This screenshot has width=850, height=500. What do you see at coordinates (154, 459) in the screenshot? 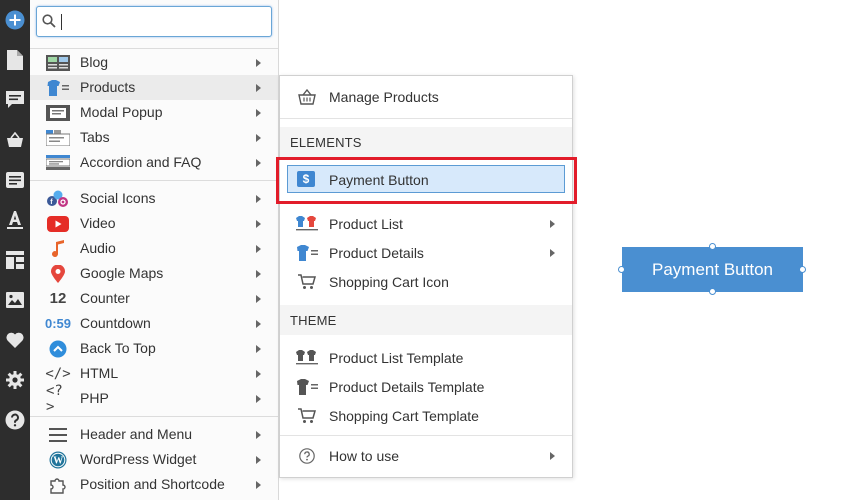
I see `menu-item-wordpress-widget: W WordPress Widget` at bounding box center [154, 459].